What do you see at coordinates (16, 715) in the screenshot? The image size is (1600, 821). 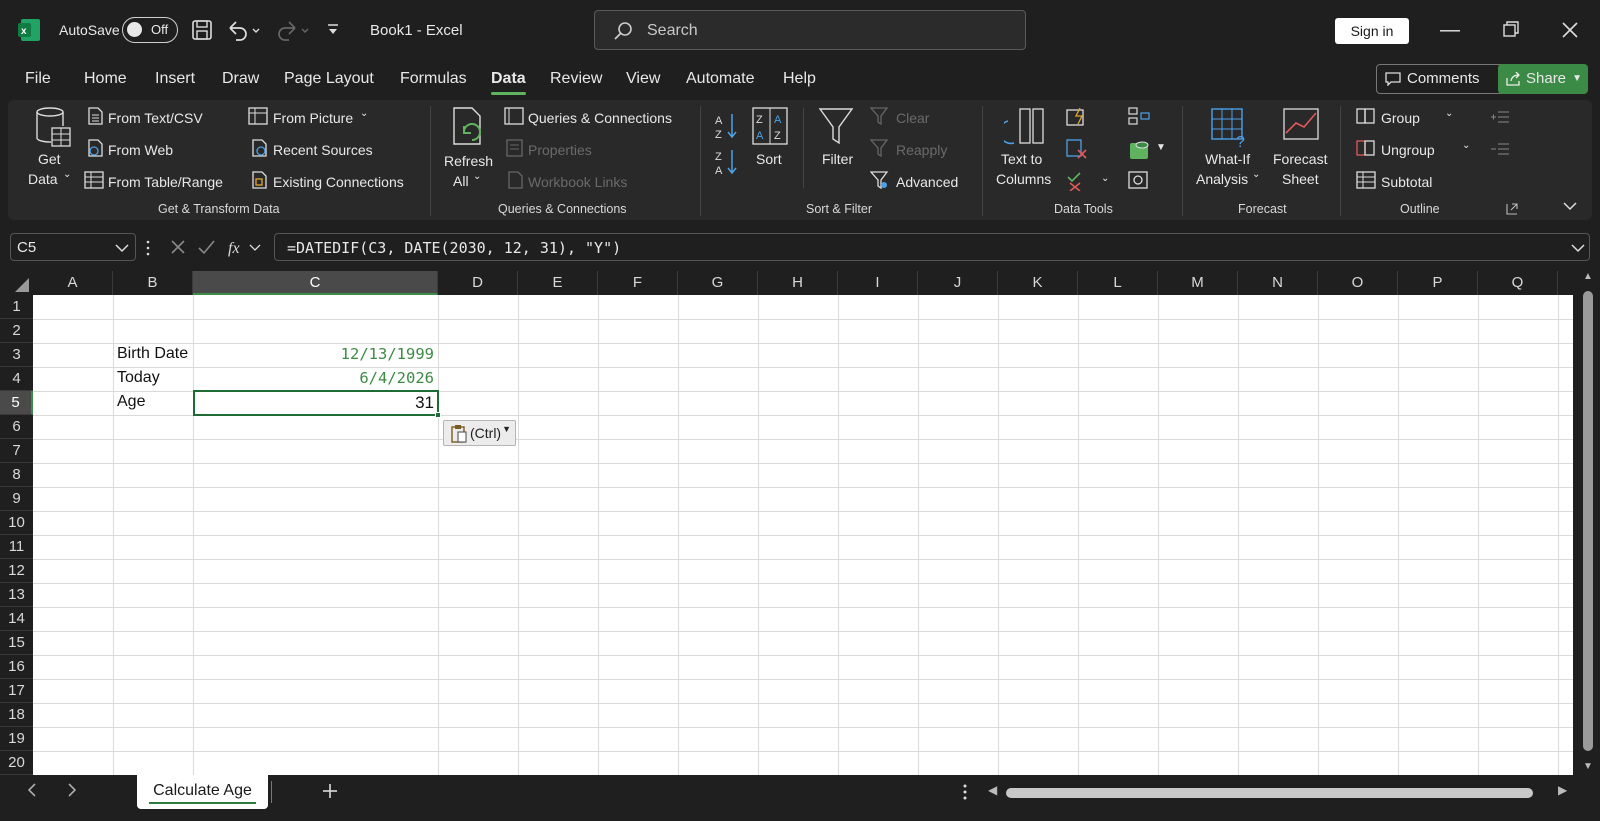 I see `row-header-18: 18` at bounding box center [16, 715].